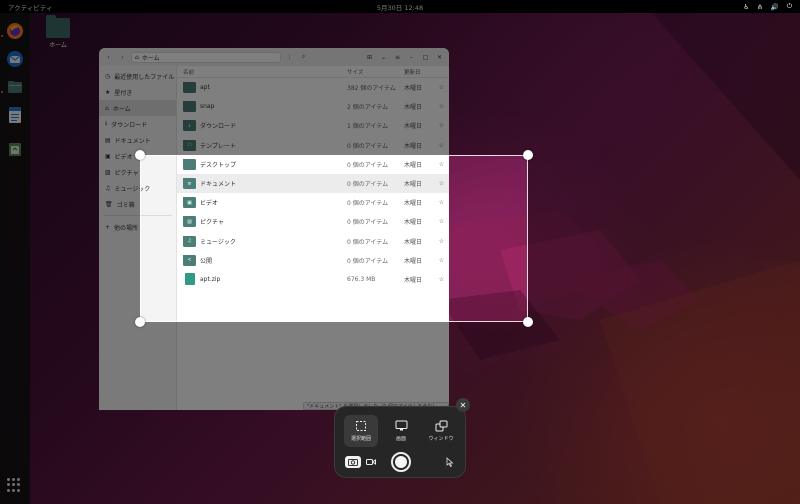  Describe the element at coordinates (372, 462) in the screenshot. I see `video-camera-icon` at that location.